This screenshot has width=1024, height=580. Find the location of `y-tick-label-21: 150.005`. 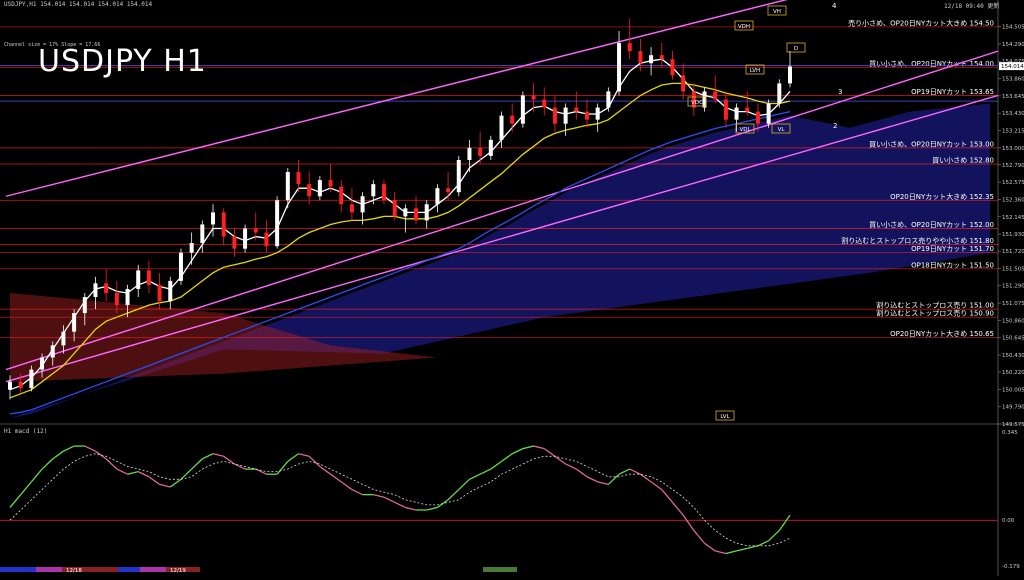

y-tick-label-21: 150.005 is located at coordinates (1013, 390).